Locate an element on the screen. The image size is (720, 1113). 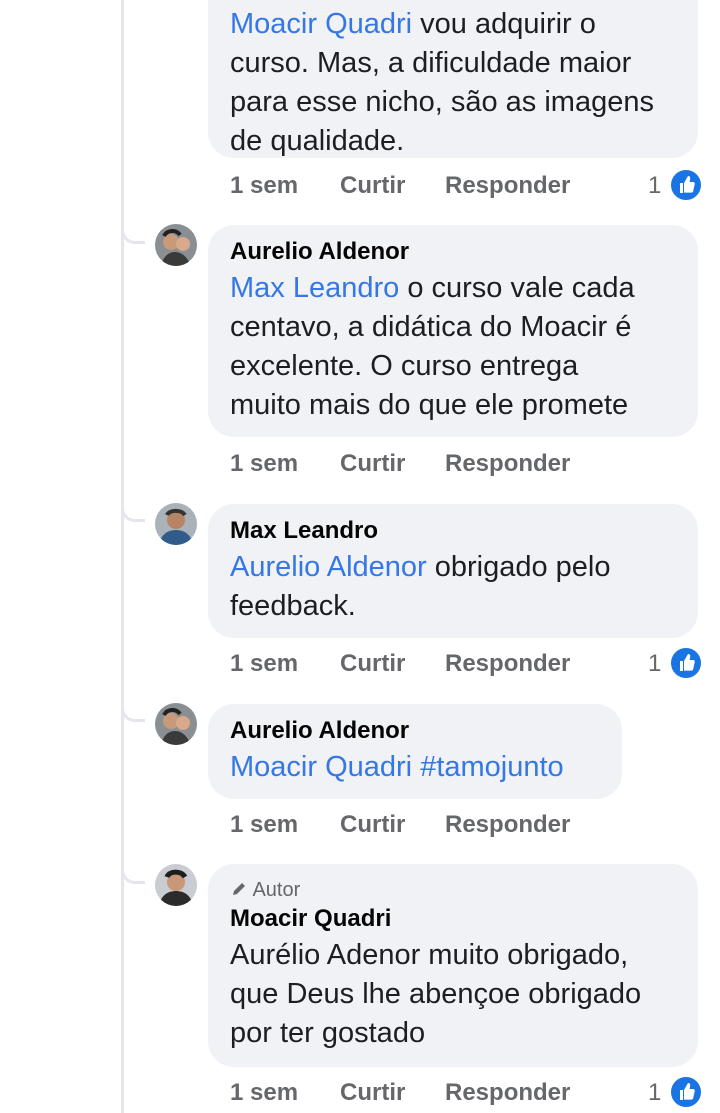
comment-text: Max Leandro o curso vale cada is located at coordinates (453, 288).